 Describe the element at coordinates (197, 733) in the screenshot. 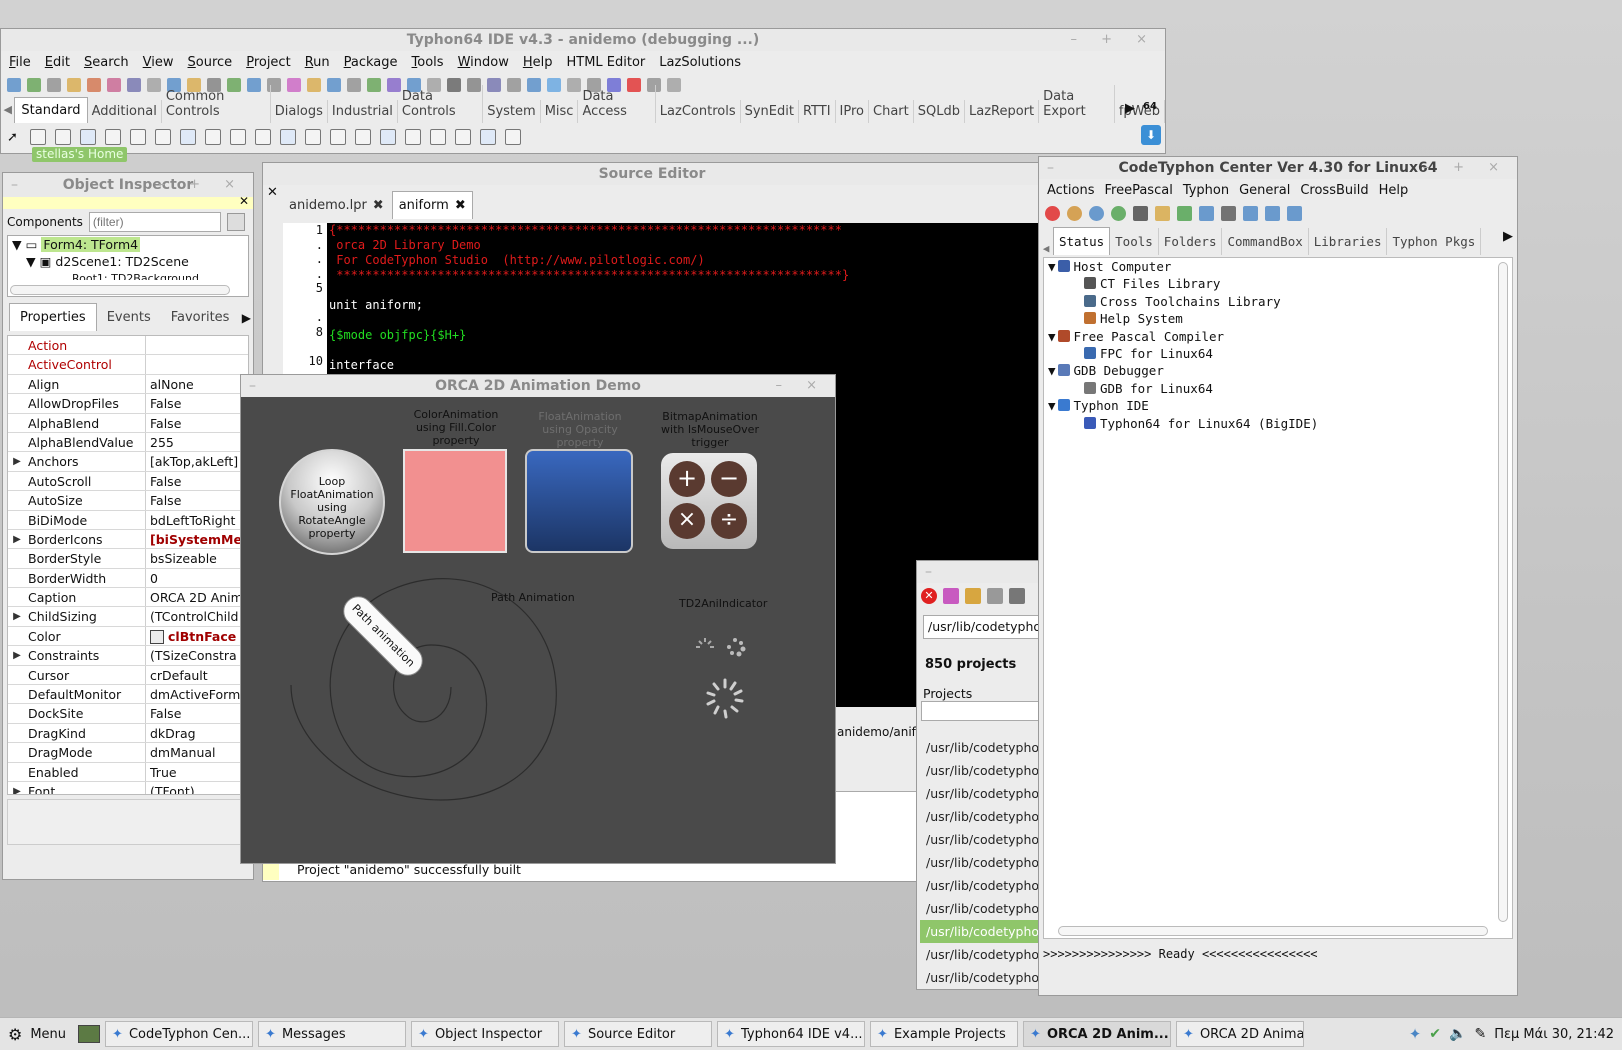

I see `property-value: dkDrag` at that location.